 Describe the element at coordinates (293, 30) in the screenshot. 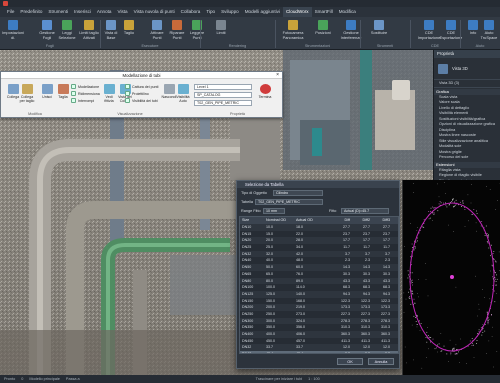

I see `ribbon-button-10: Fotocamera Panoramica` at that location.